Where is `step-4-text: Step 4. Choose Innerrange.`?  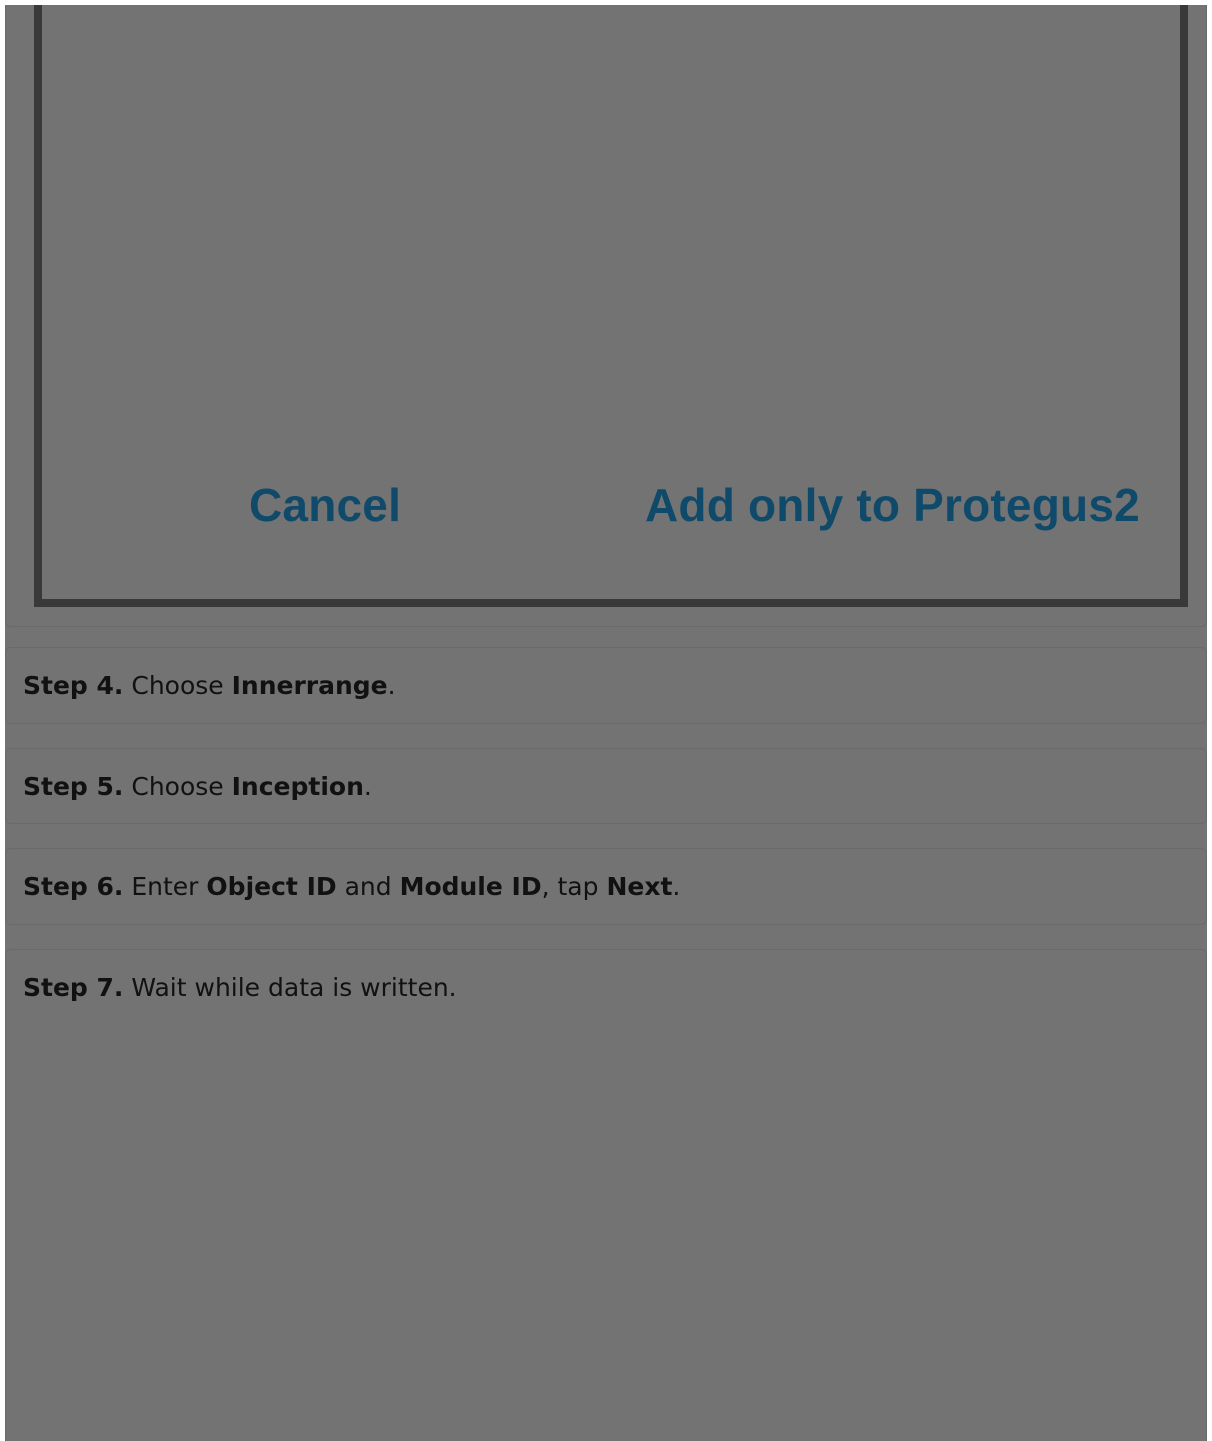
step-4-text: Step 4. Choose Innerrange. is located at coordinates (209, 685).